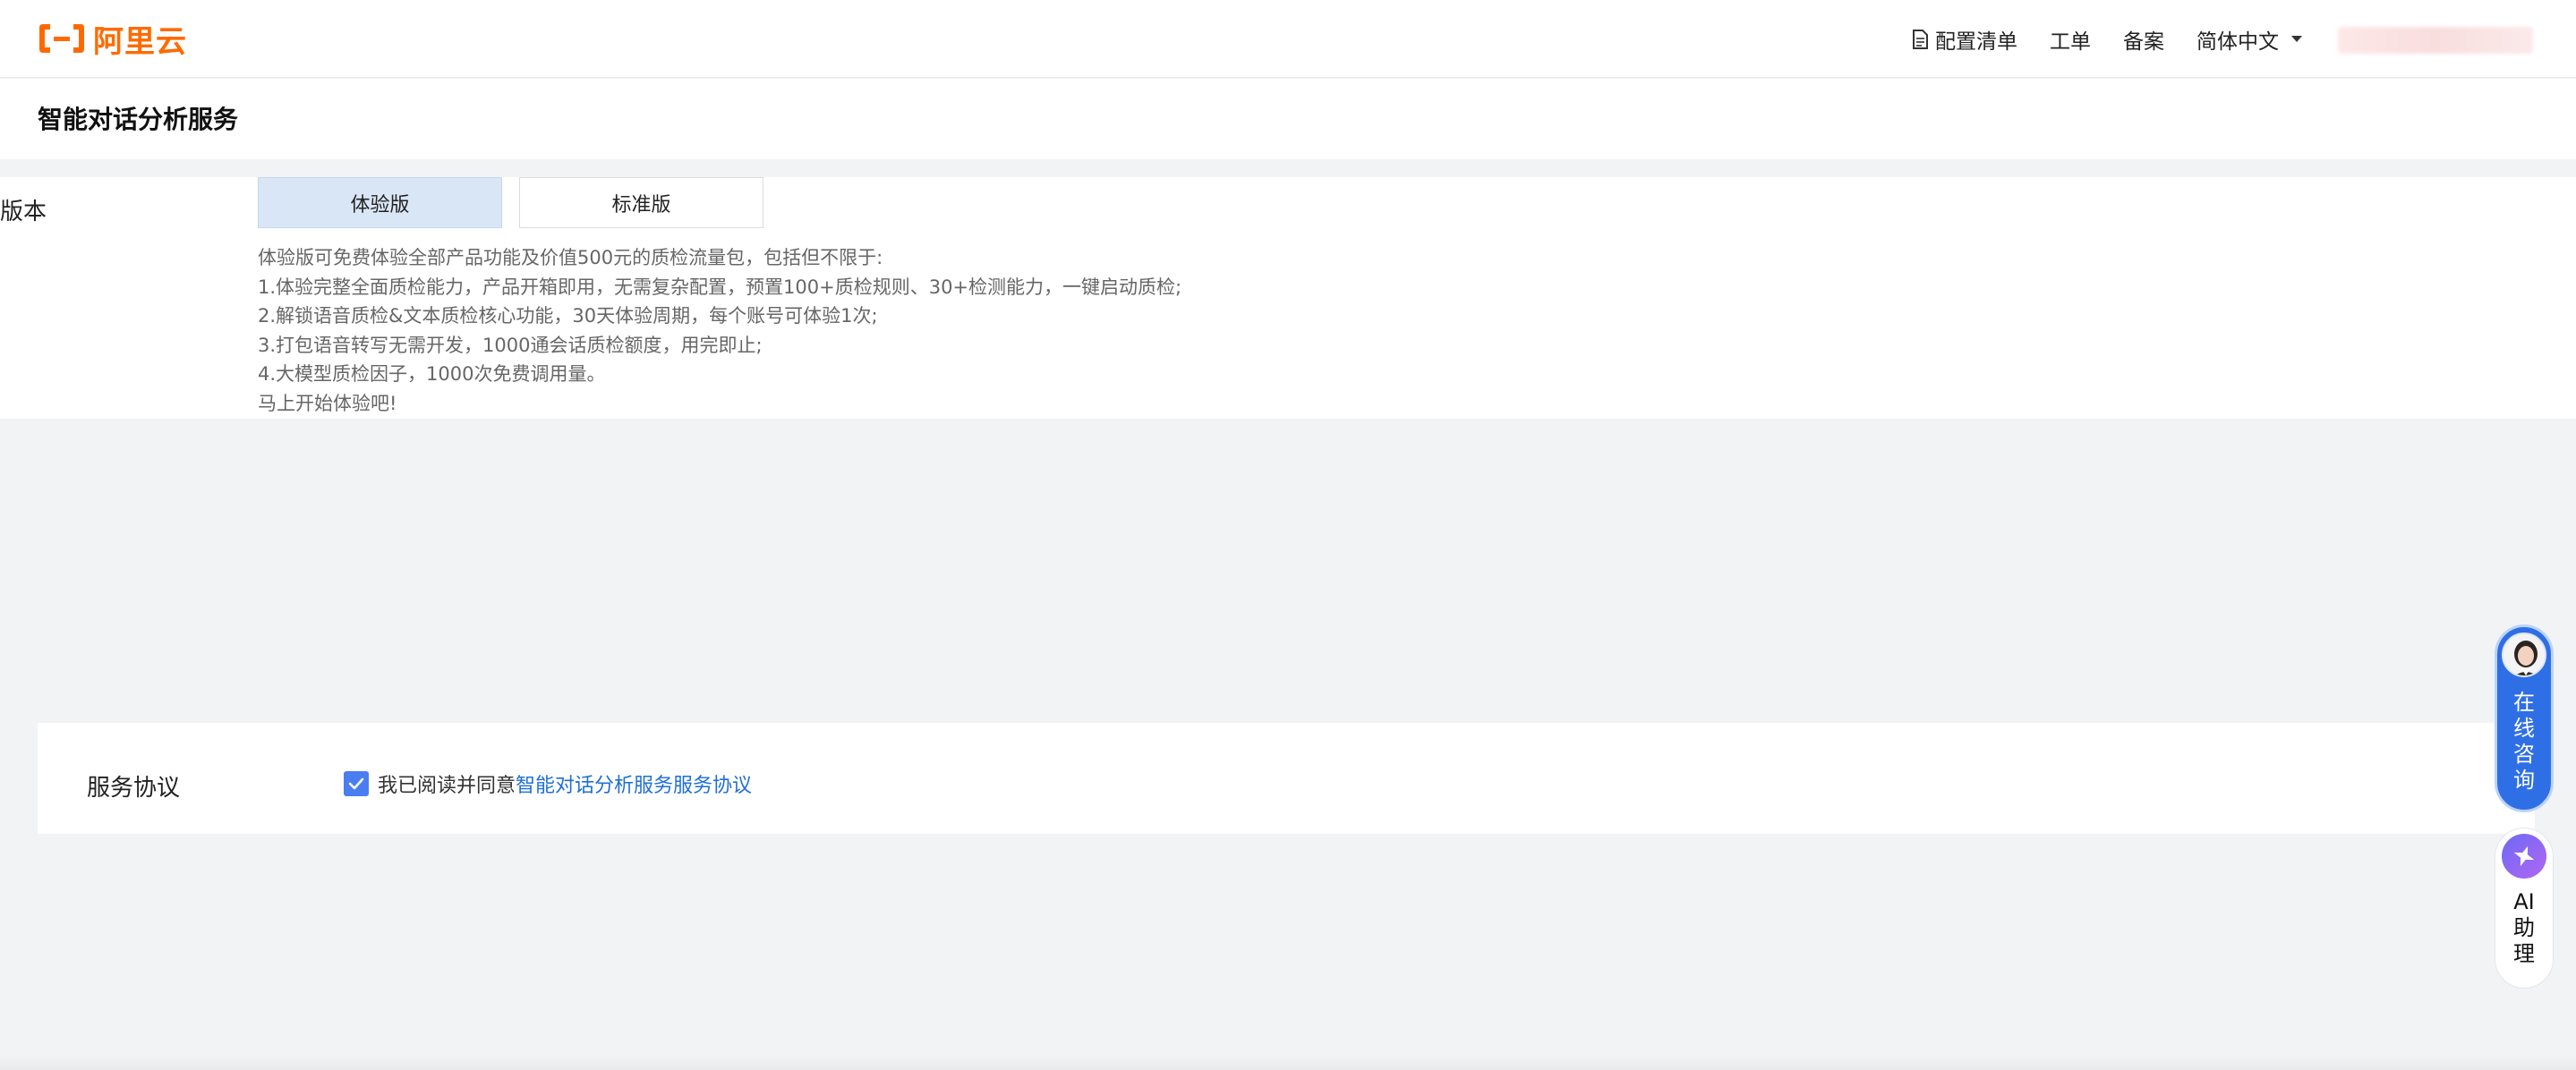  I want to click on ai-assistant-label: AI助理, so click(2524, 927).